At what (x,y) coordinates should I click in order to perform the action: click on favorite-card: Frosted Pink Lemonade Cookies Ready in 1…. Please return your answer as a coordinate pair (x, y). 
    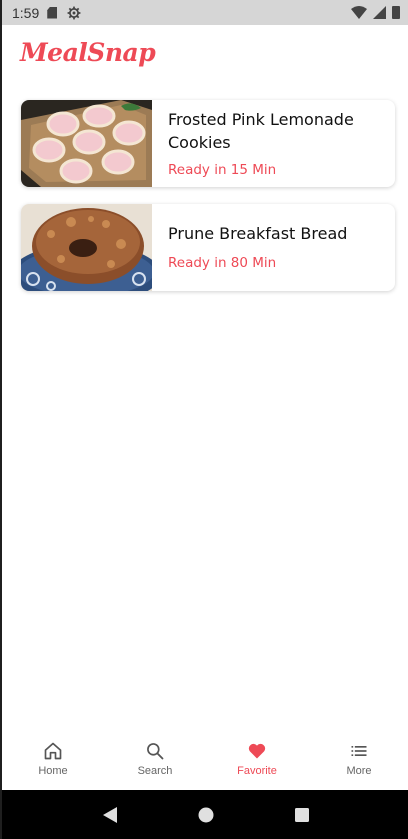
    Looking at the image, I should click on (208, 143).